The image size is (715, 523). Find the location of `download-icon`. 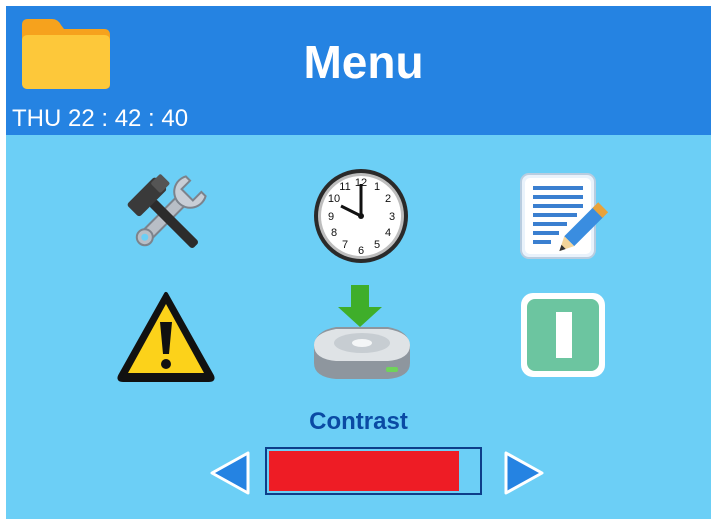

download-icon is located at coordinates (361, 333).